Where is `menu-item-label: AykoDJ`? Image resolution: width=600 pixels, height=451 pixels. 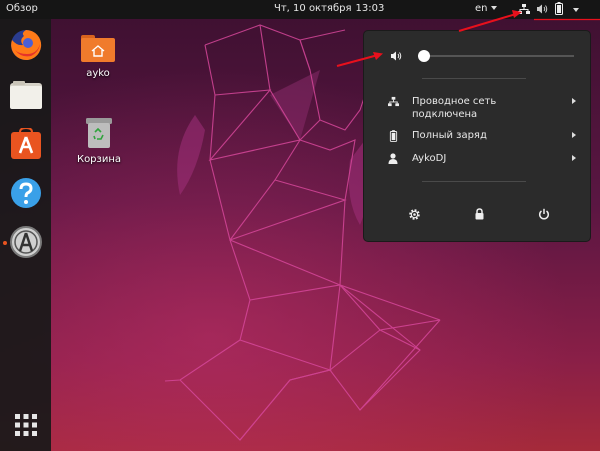 menu-item-label: AykoDJ is located at coordinates (429, 158).